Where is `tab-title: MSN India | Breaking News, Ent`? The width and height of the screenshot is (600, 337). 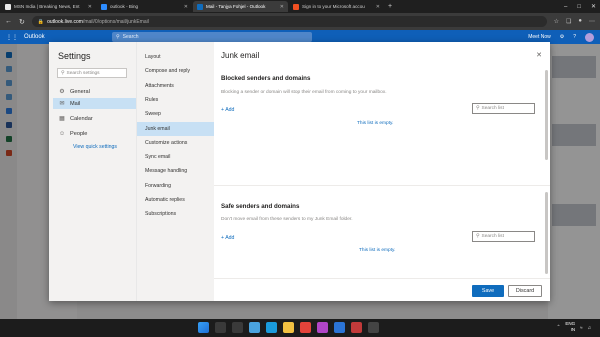 tab-title: MSN India | Breaking News, Ent is located at coordinates (47, 6).